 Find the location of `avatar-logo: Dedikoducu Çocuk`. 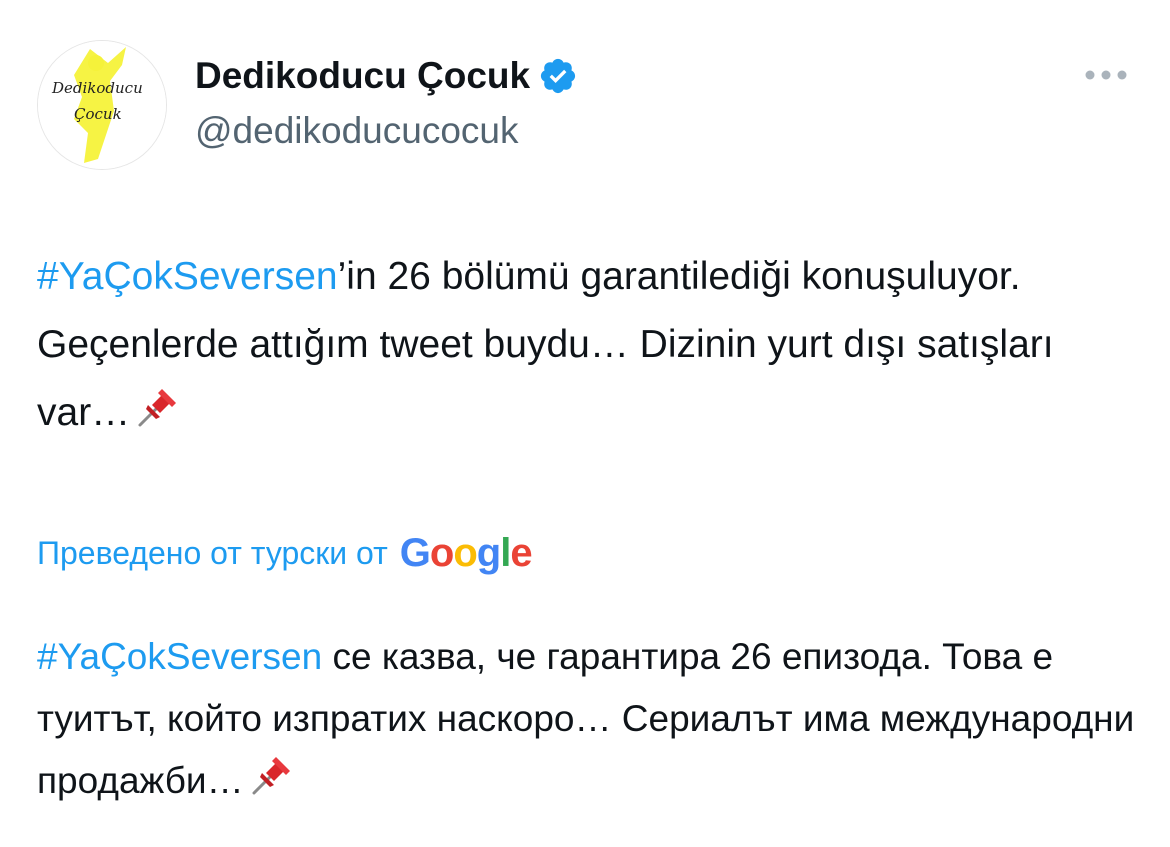

avatar-logo: Dedikoducu Çocuk is located at coordinates (102, 105).